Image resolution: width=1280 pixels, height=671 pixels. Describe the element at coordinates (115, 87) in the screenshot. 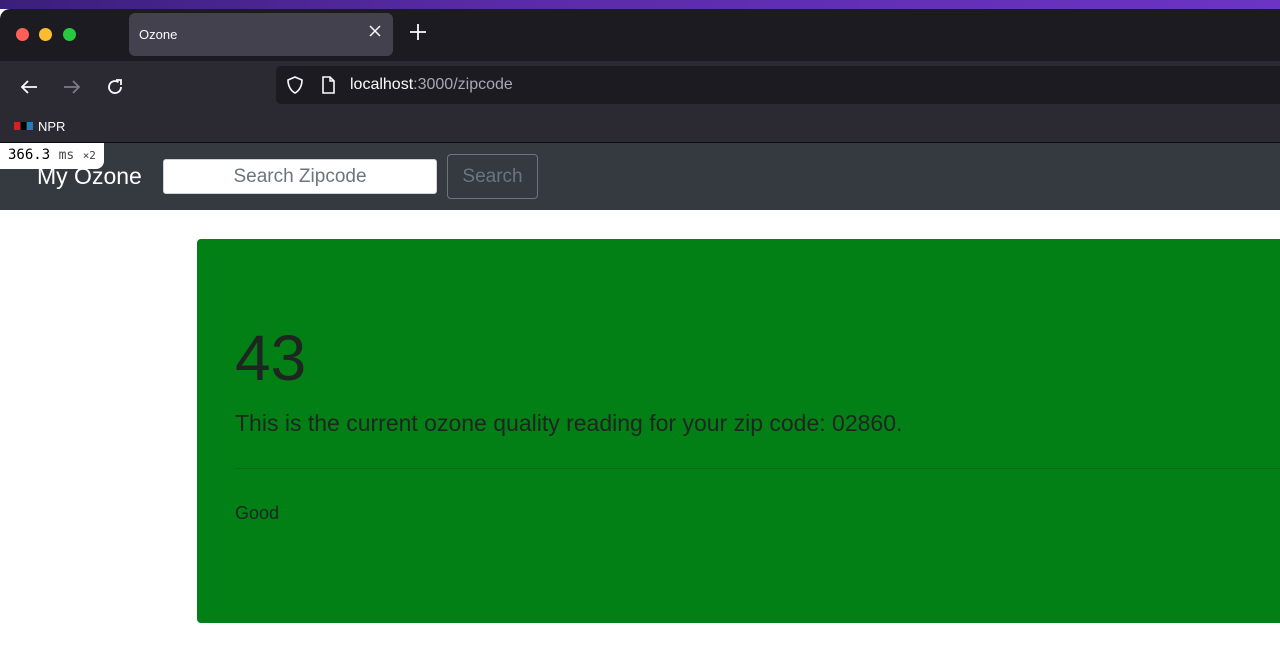

I see `reload-icon` at that location.